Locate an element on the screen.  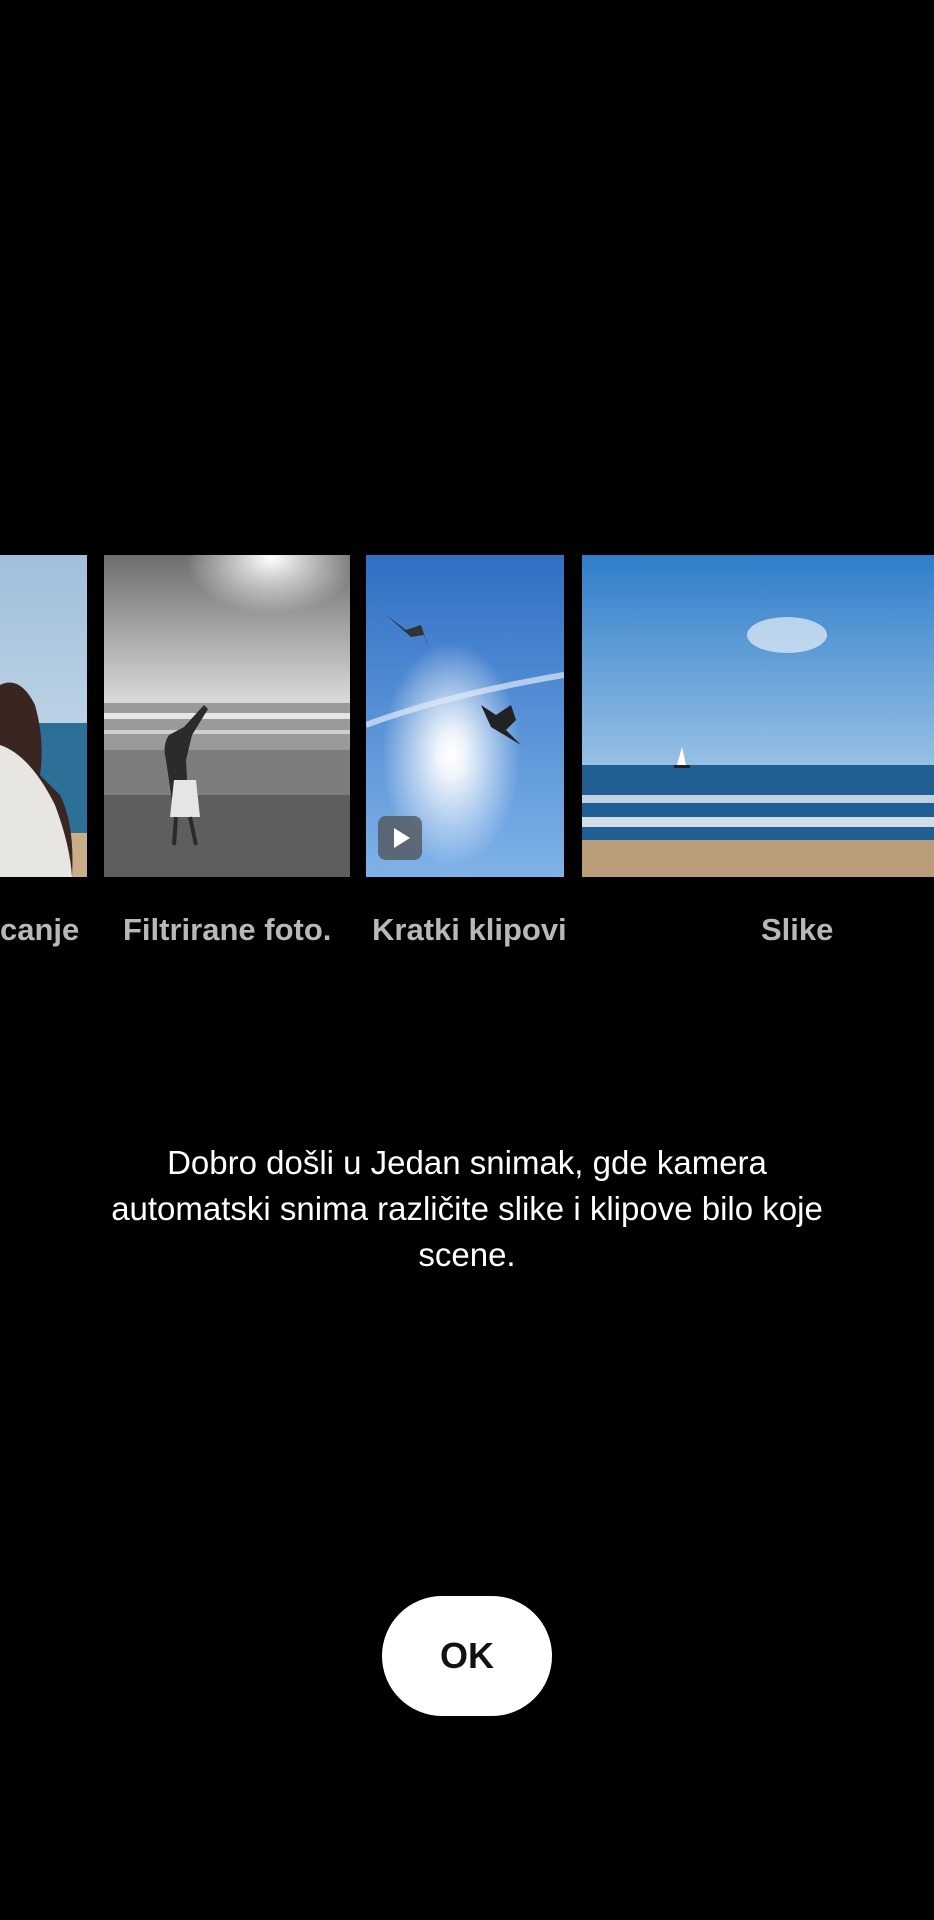
play-icon is located at coordinates (400, 838).